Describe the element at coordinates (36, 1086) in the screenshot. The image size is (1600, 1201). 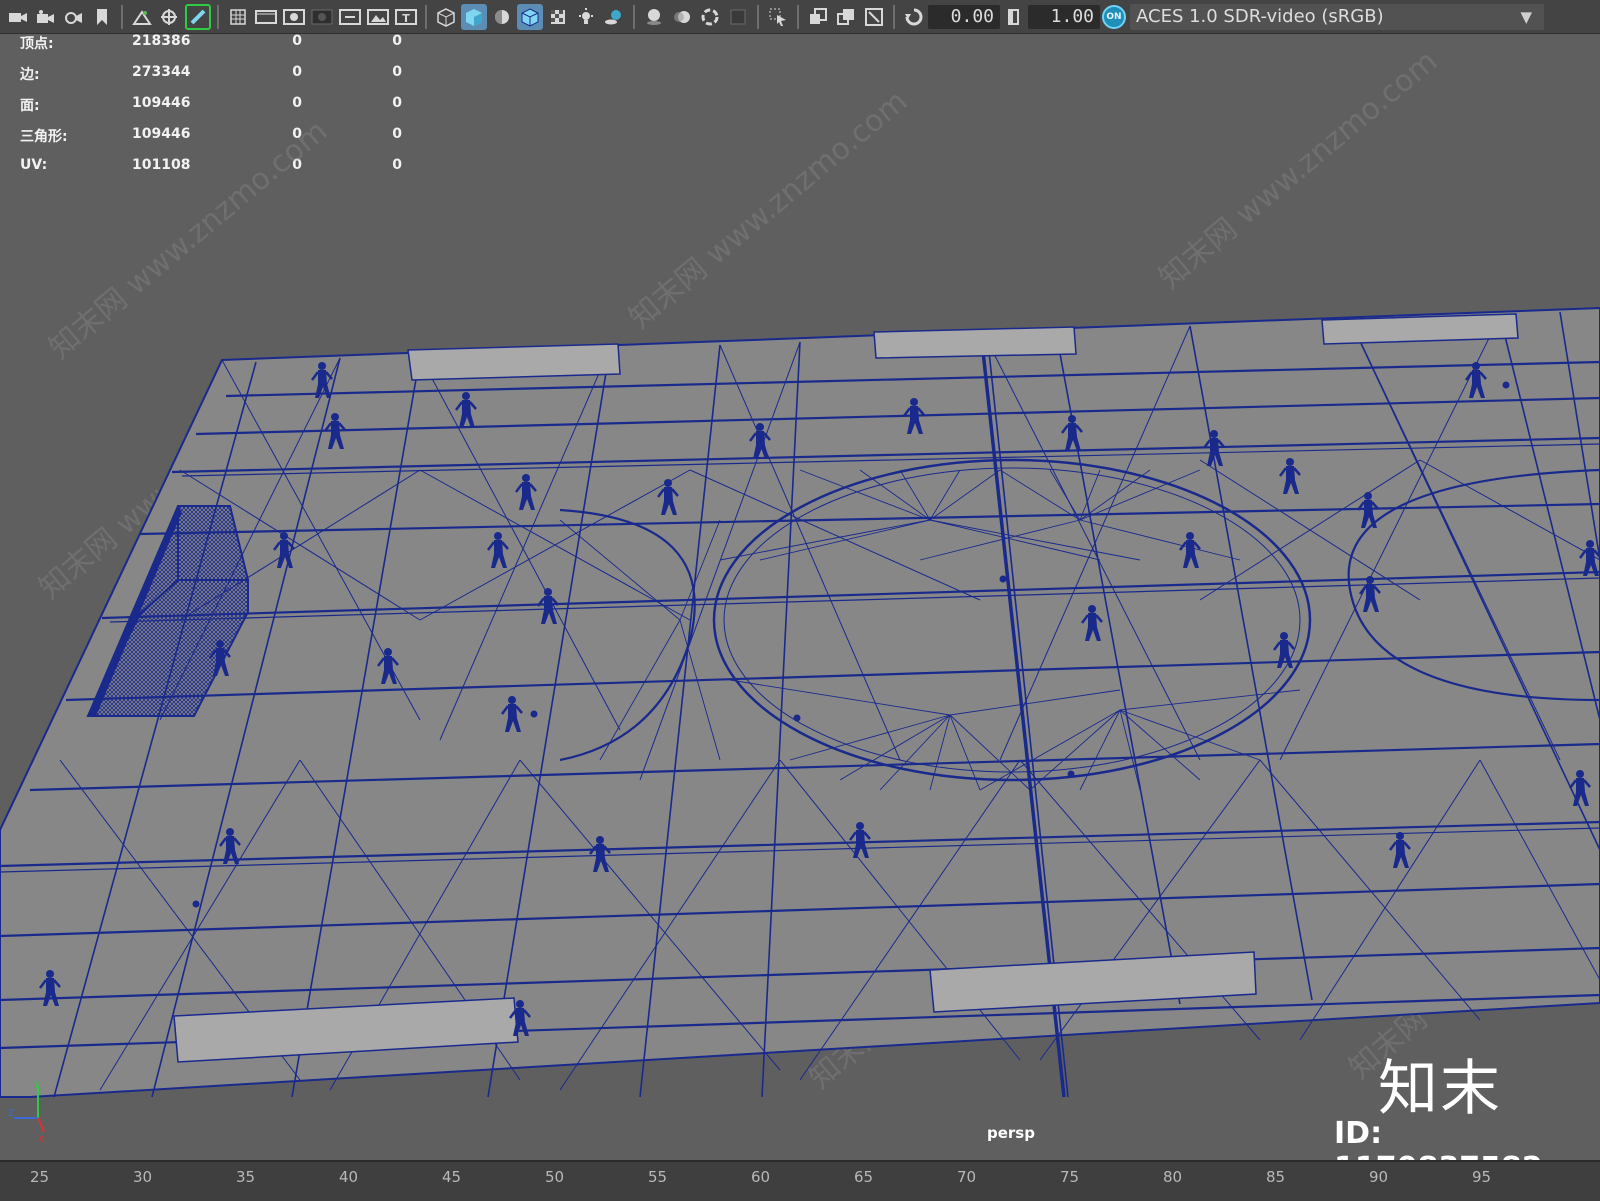
I see `axis-label-y: Y` at that location.